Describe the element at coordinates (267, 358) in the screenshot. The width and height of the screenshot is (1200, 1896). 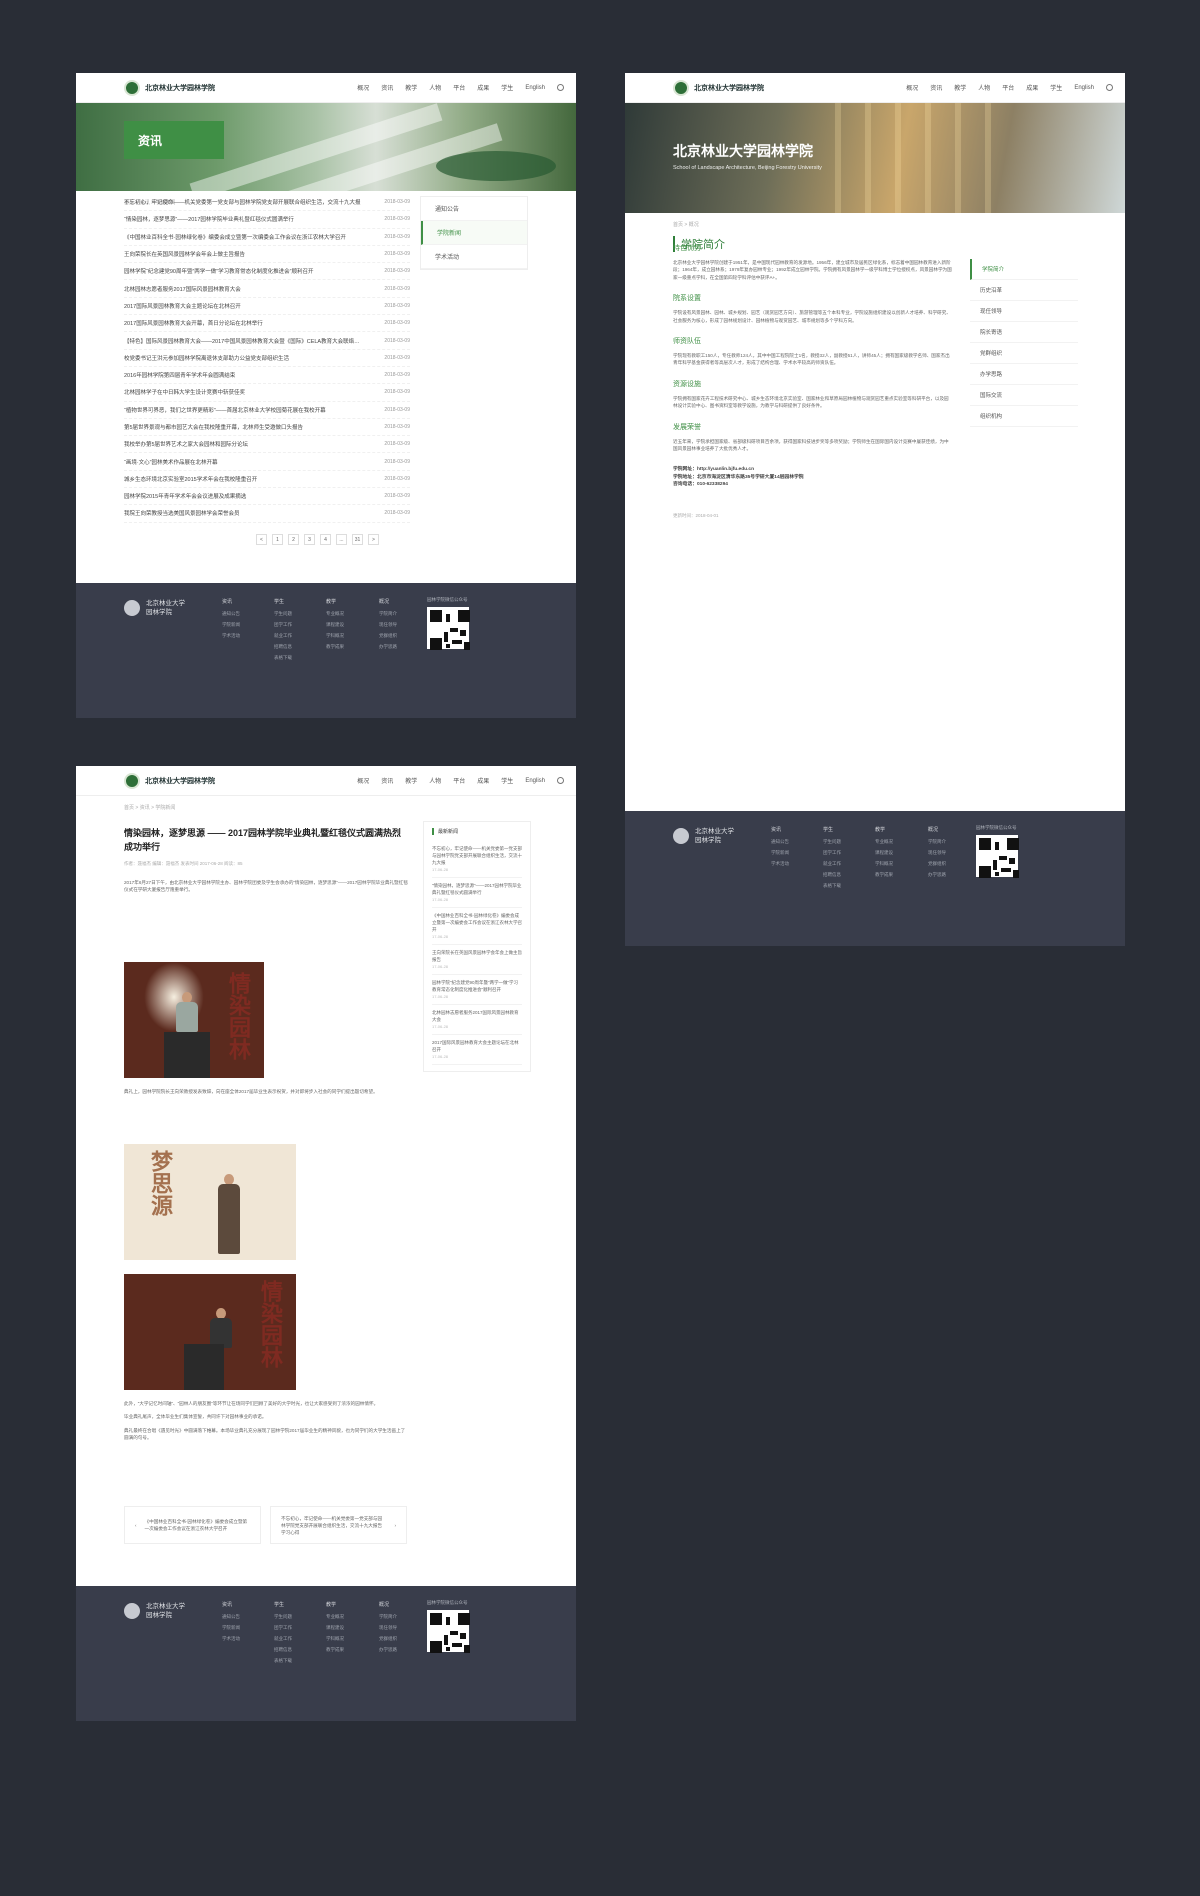
I see `list-item: 校党委书记王洪元参加园林学院离退休支部助力公益党支部组织生活 2018-03-09` at that location.